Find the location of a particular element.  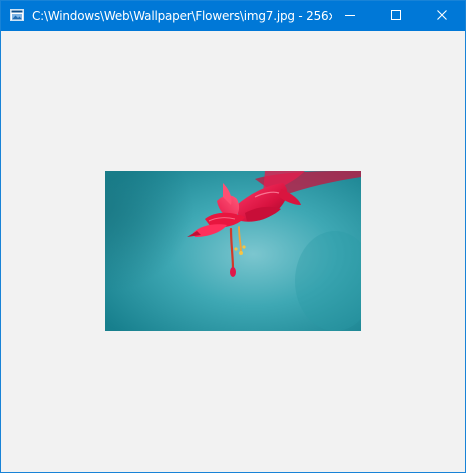

maximize-button is located at coordinates (396, 16).